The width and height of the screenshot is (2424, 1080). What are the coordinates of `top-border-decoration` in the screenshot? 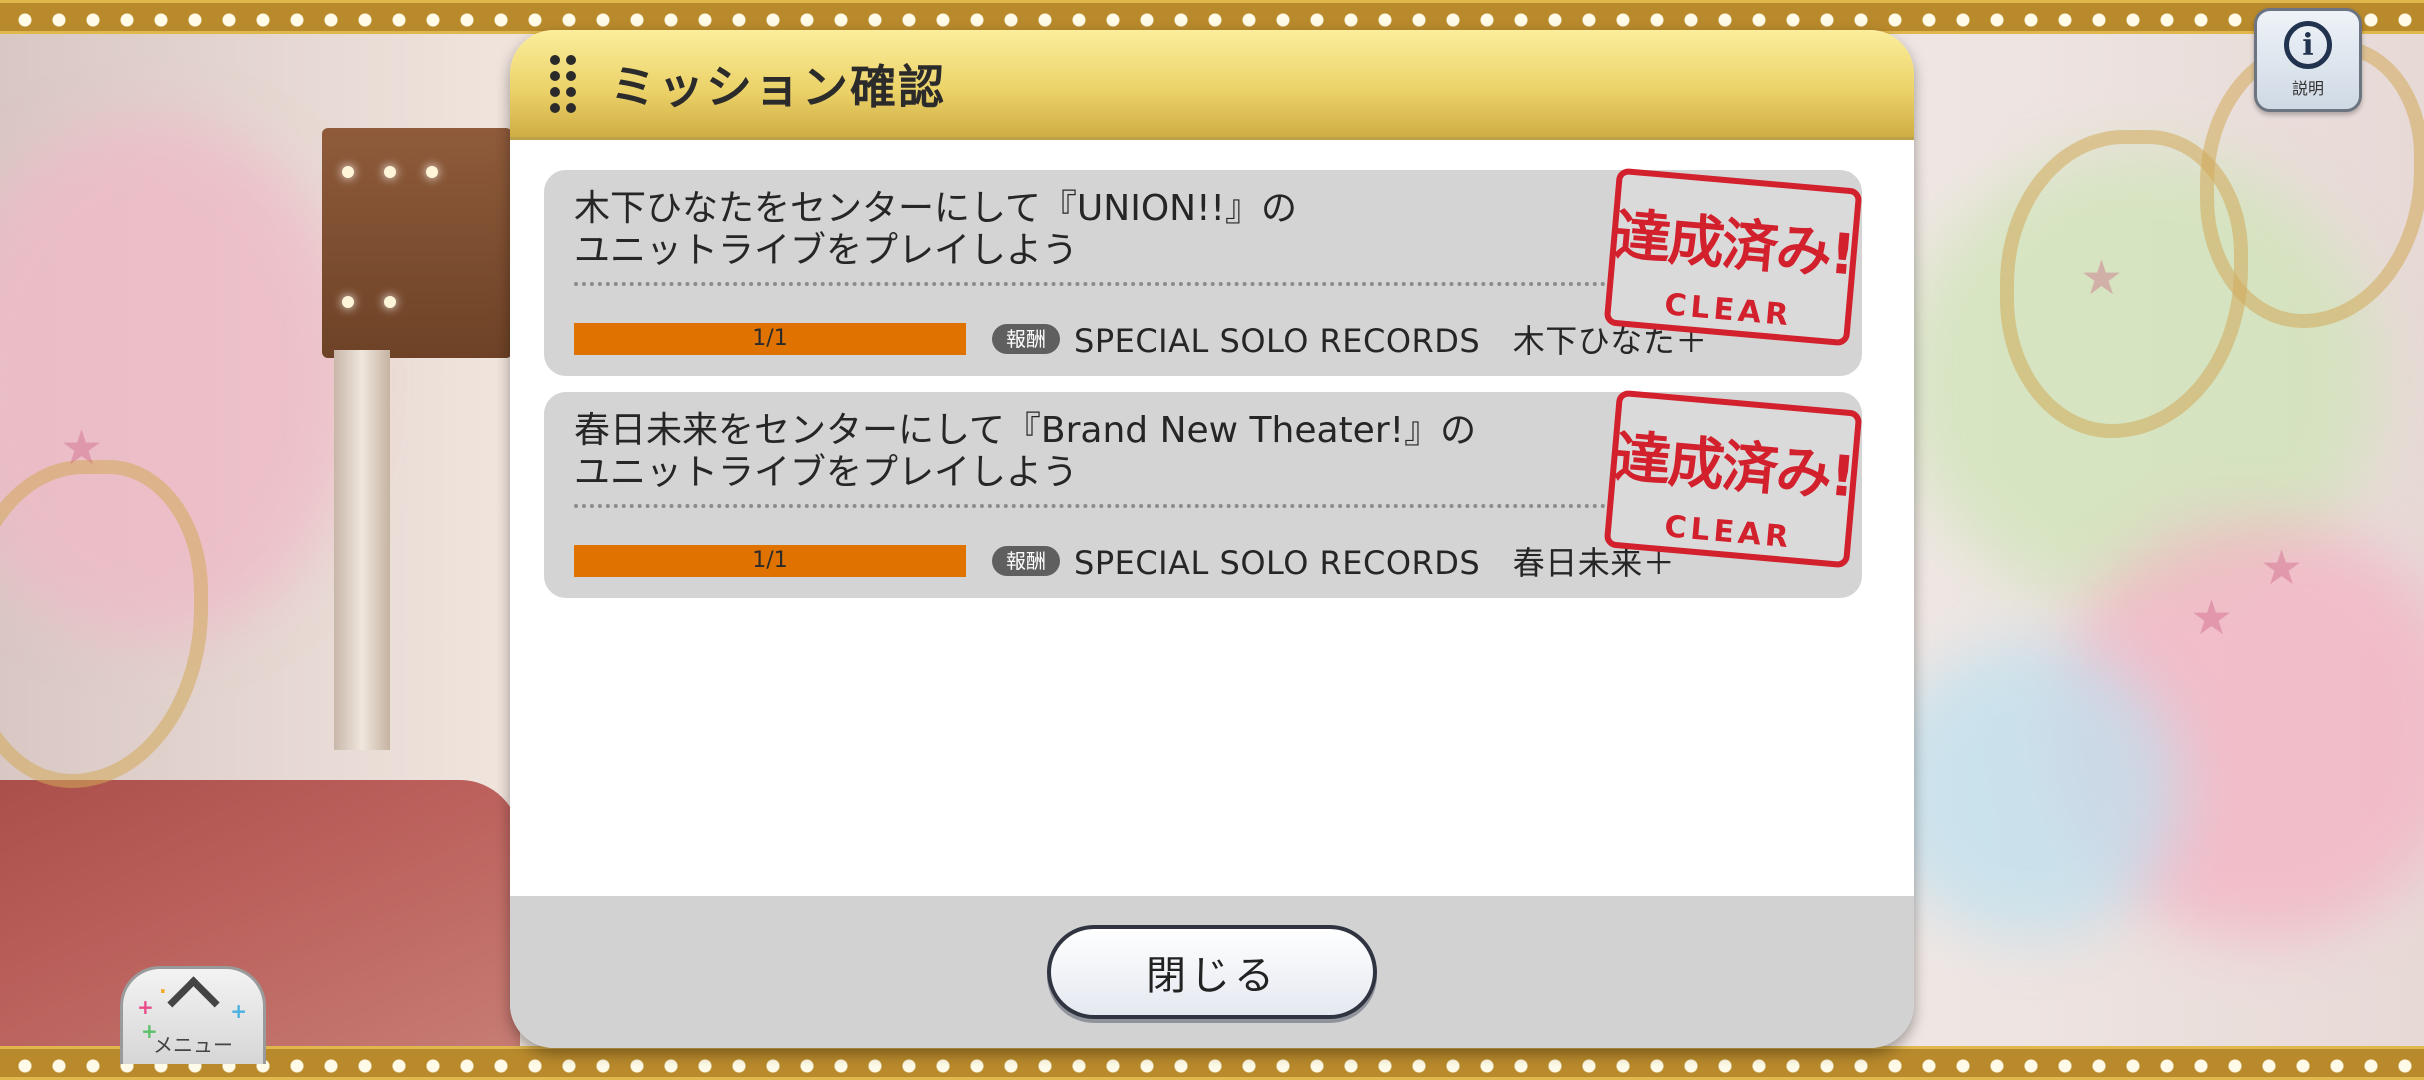 It's located at (1212, 17).